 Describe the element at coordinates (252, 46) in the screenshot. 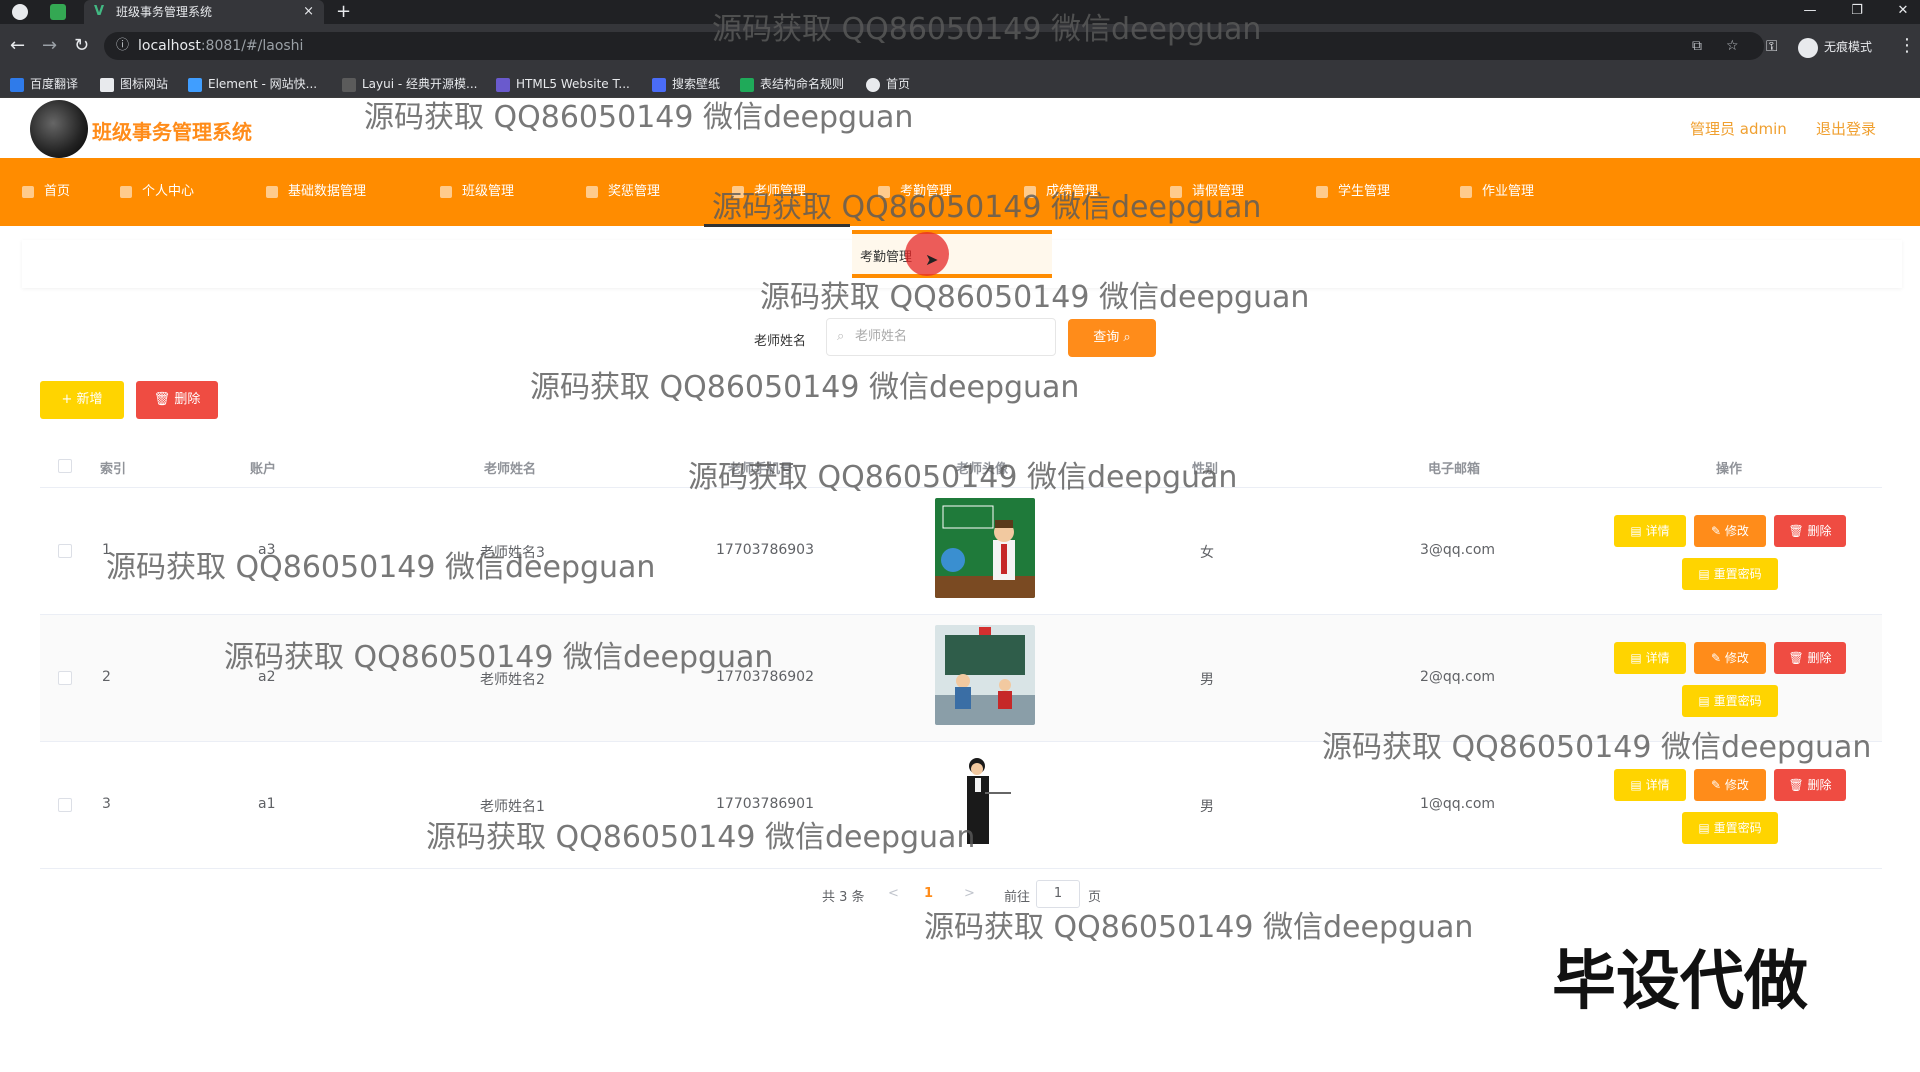

I see `url-path: :8081/#/laoshi` at that location.